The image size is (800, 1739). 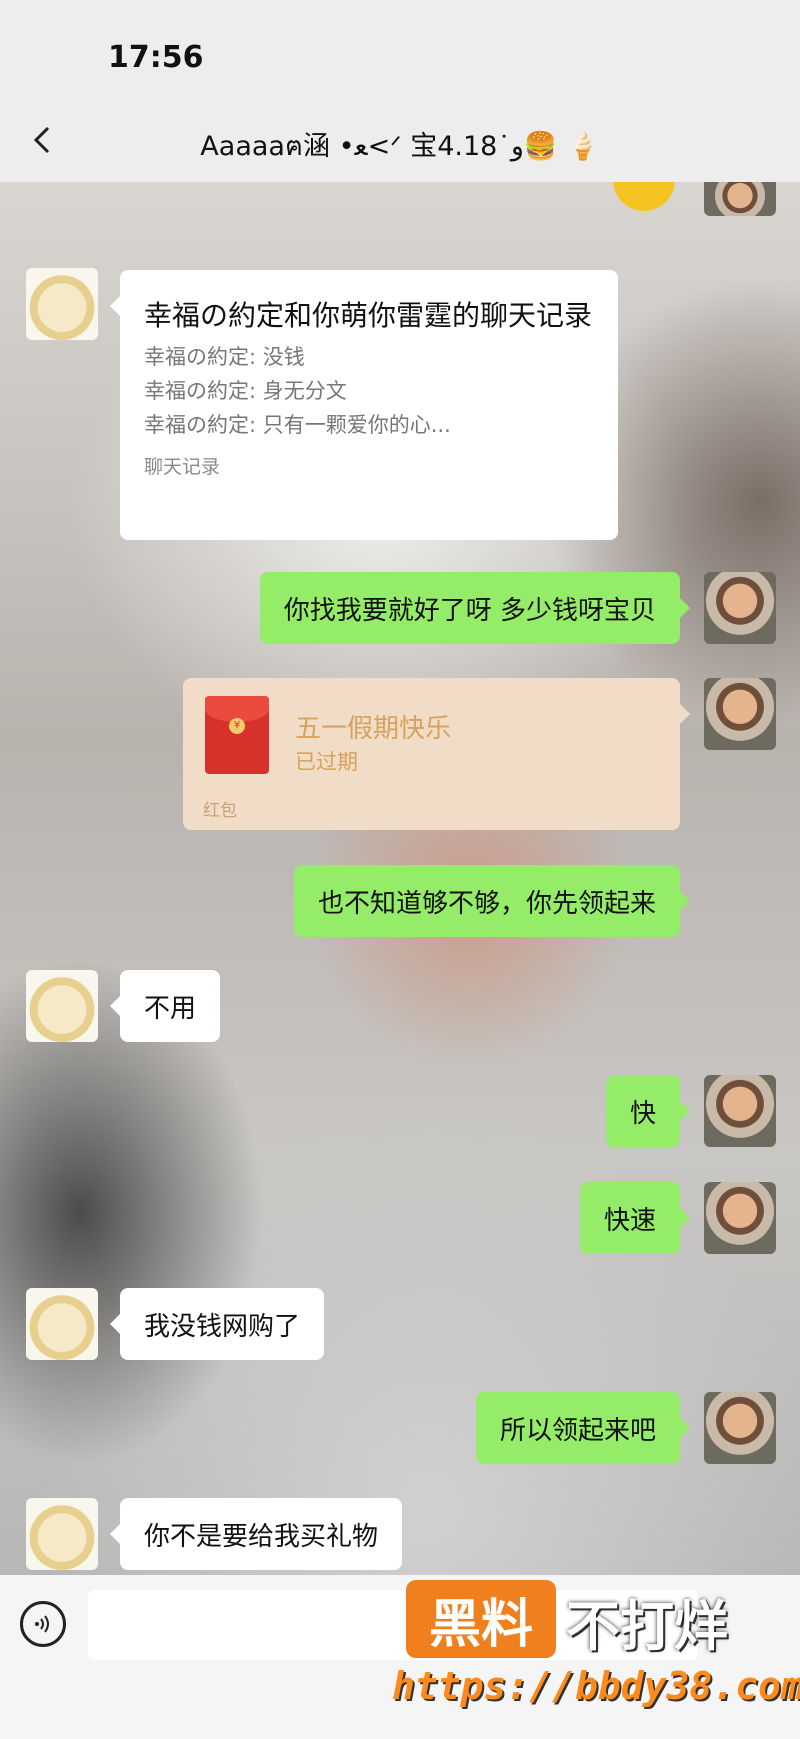 What do you see at coordinates (583, 1428) in the screenshot?
I see `message-bubble-sent: 所以领起来吧` at bounding box center [583, 1428].